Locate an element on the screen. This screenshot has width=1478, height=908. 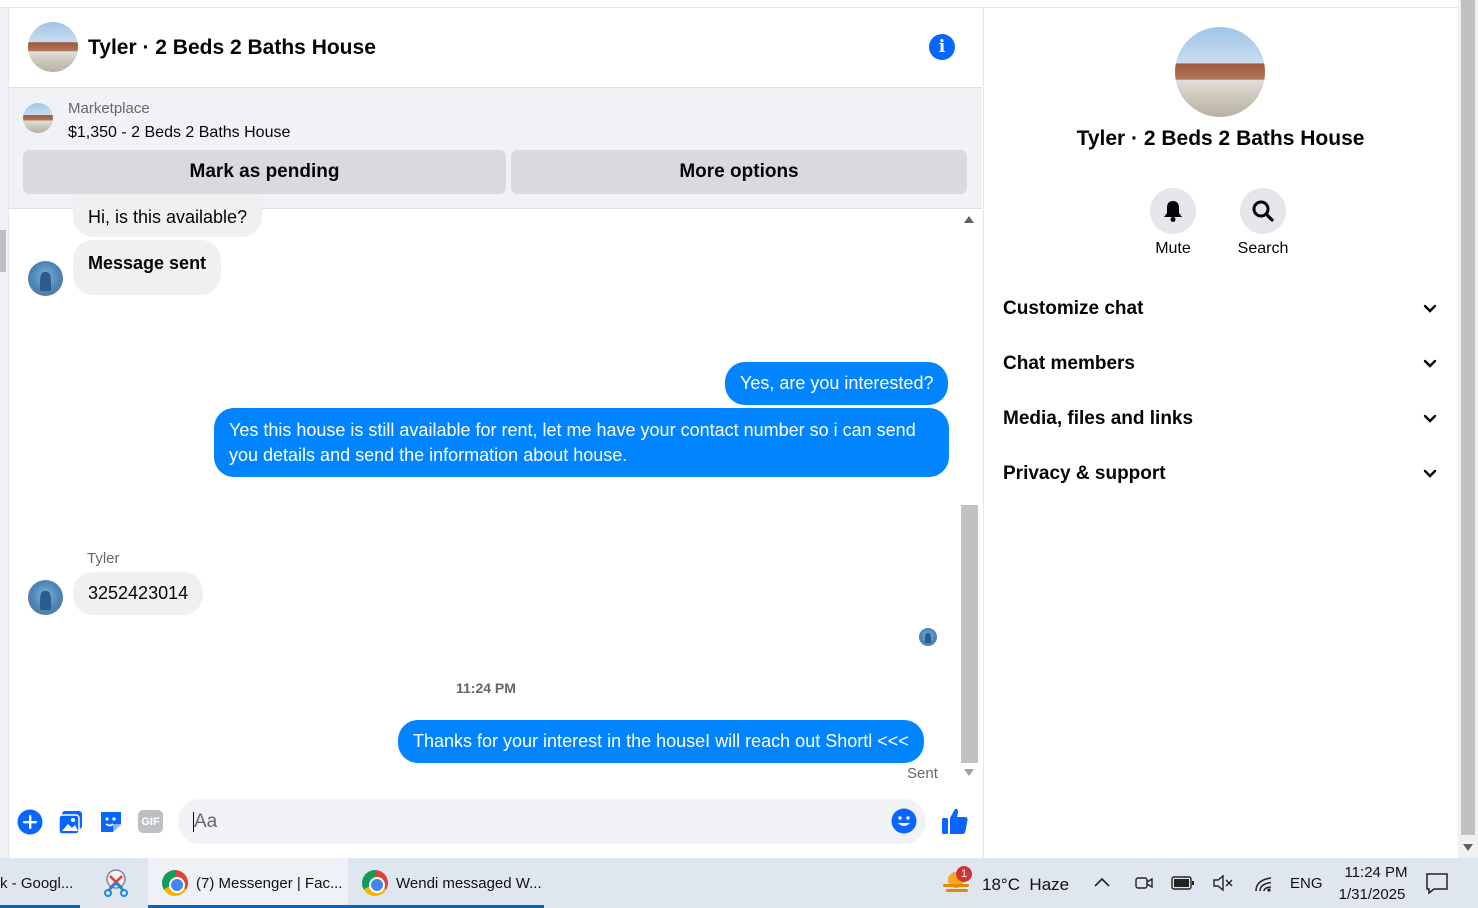
snipping-tool-icon is located at coordinates (116, 883).